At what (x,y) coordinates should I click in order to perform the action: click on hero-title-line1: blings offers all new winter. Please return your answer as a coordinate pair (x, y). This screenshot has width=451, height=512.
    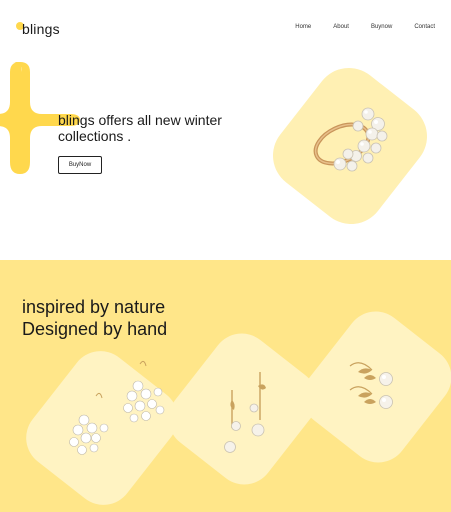
    Looking at the image, I should click on (140, 120).